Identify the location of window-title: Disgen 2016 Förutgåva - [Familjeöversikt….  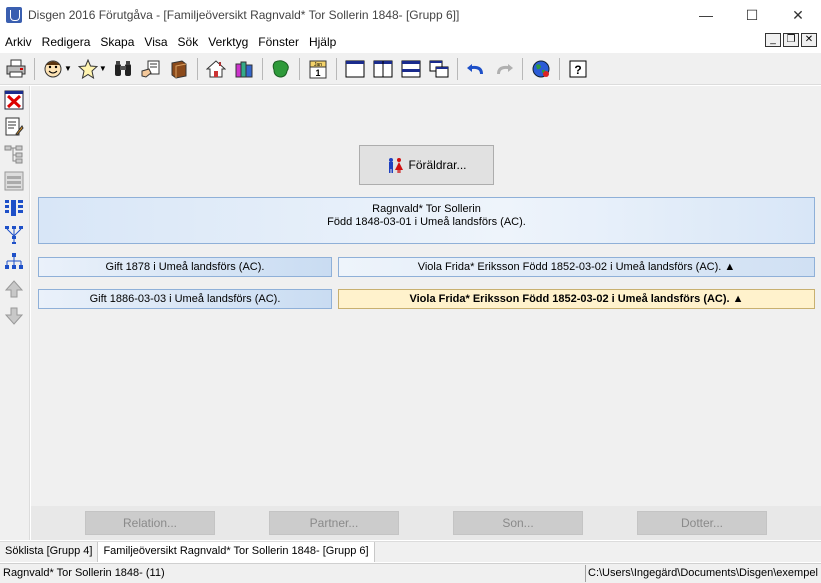
(244, 15).